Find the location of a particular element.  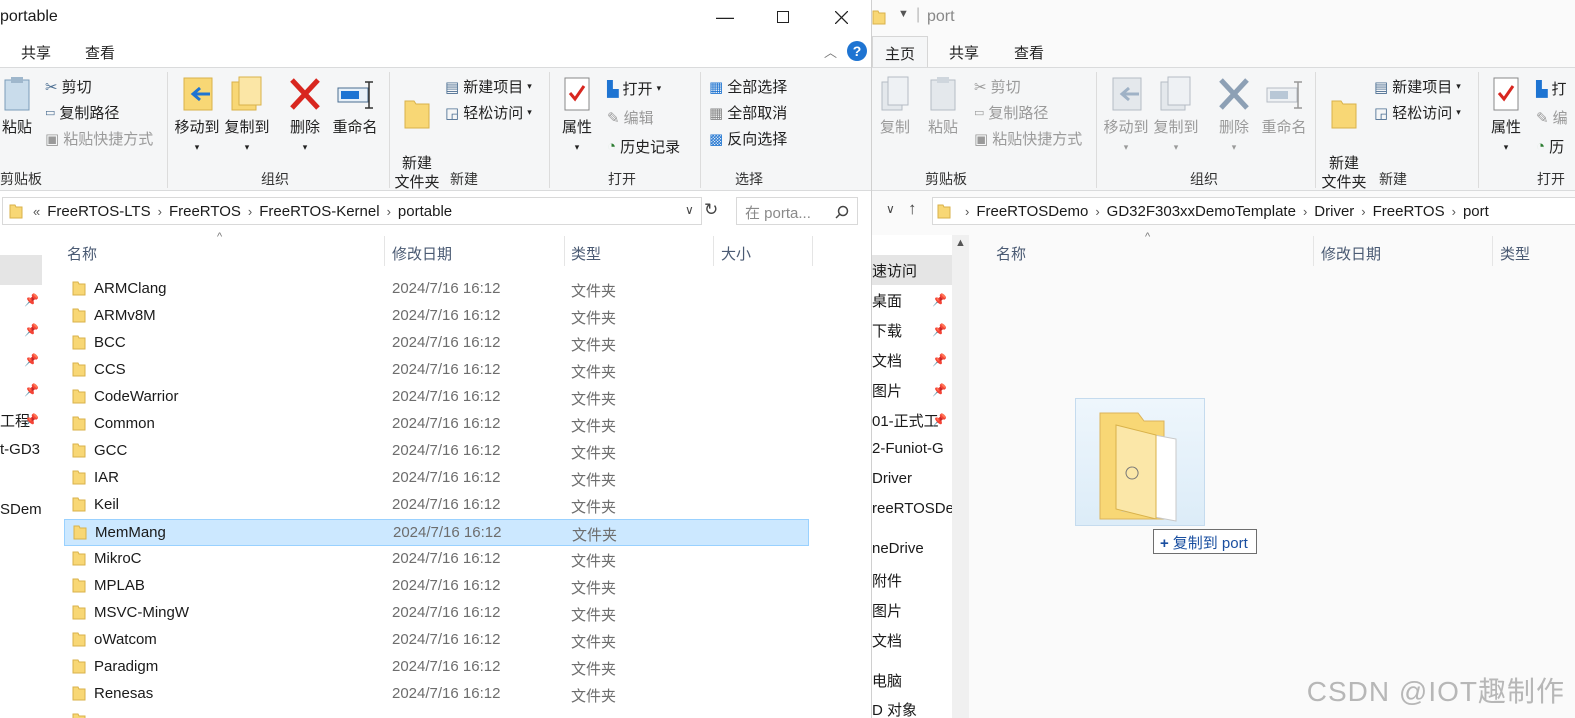

nav-item: t-GD3 is located at coordinates (20, 449).